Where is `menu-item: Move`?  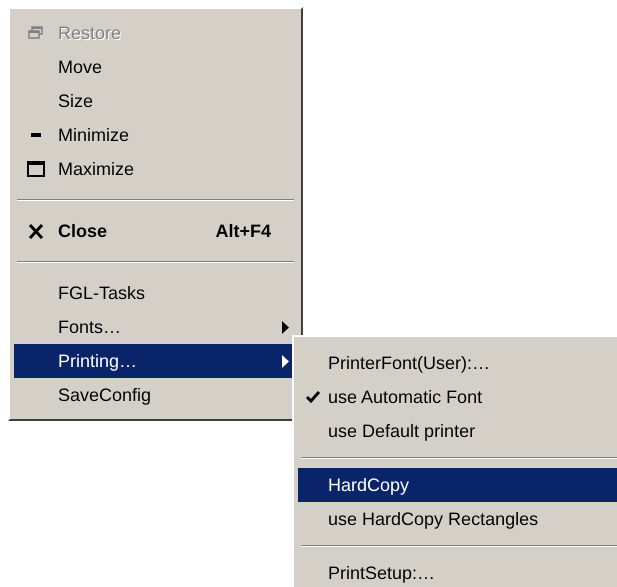
menu-item: Move is located at coordinates (155, 67).